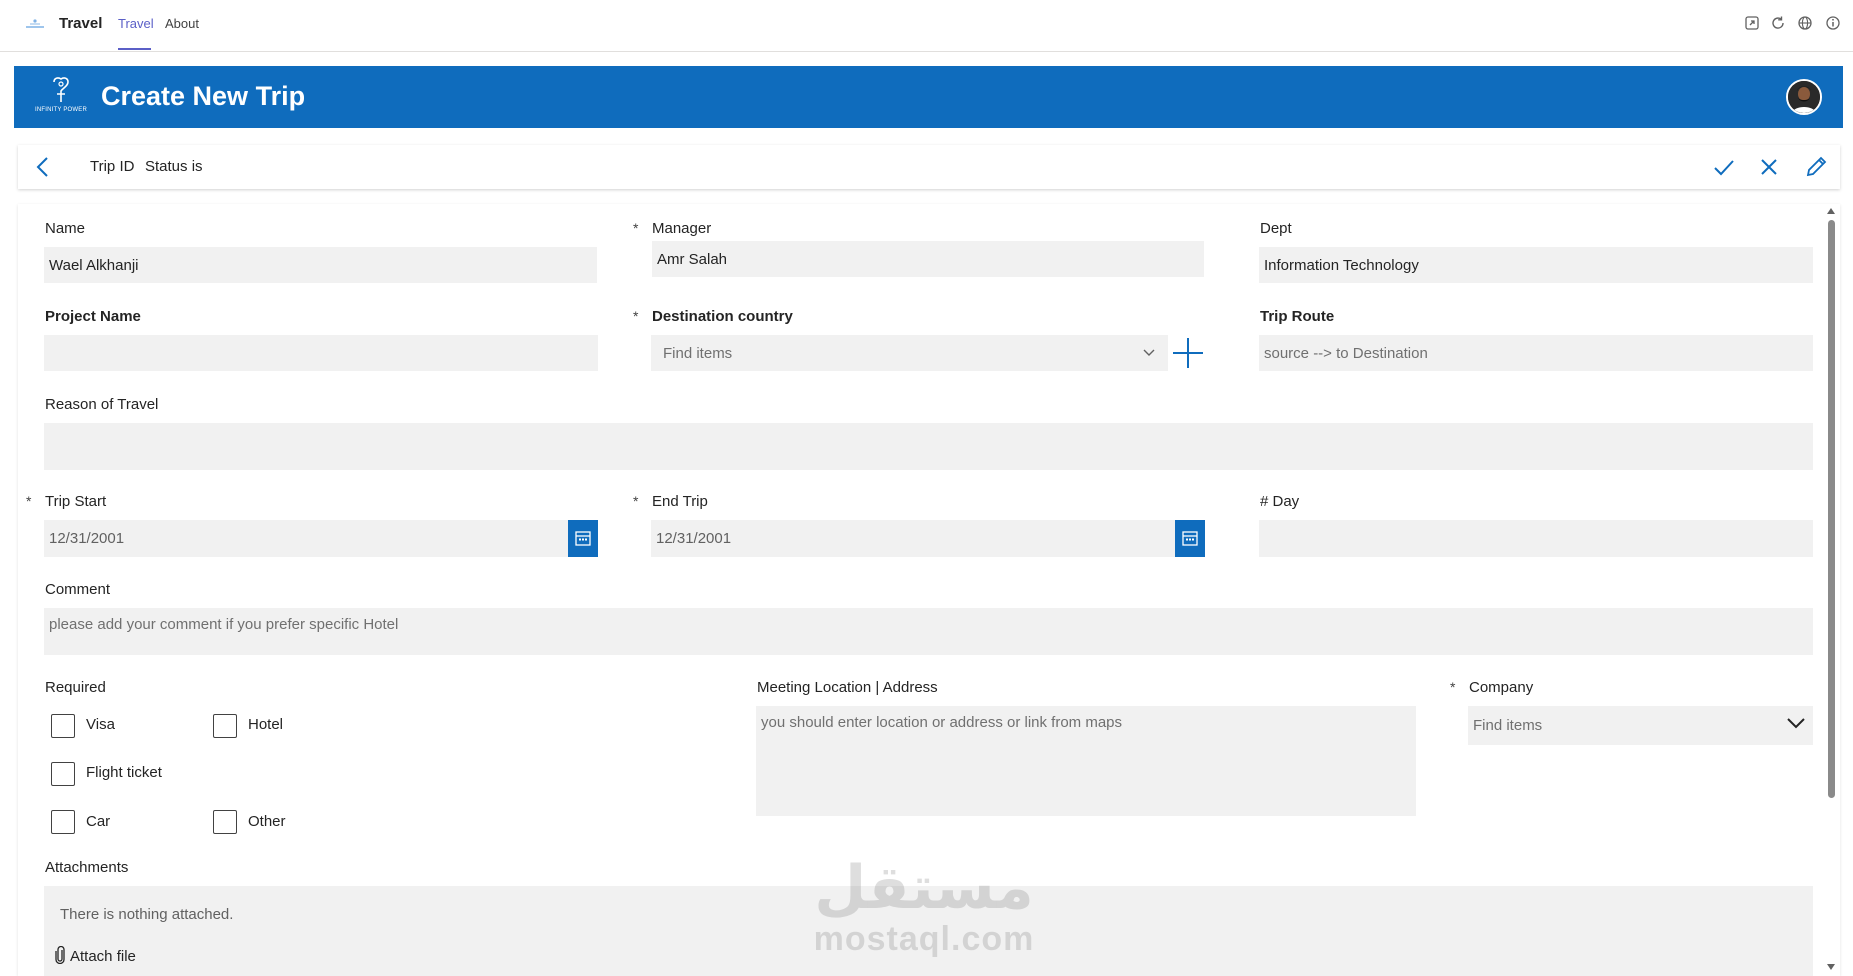 This screenshot has width=1853, height=976. Describe the element at coordinates (682, 228) in the screenshot. I see `manager-label: Manager` at that location.